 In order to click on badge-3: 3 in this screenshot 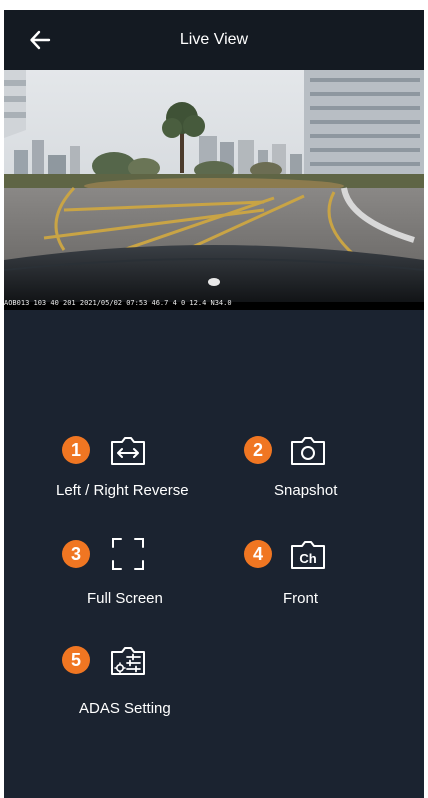, I will do `click(76, 554)`.